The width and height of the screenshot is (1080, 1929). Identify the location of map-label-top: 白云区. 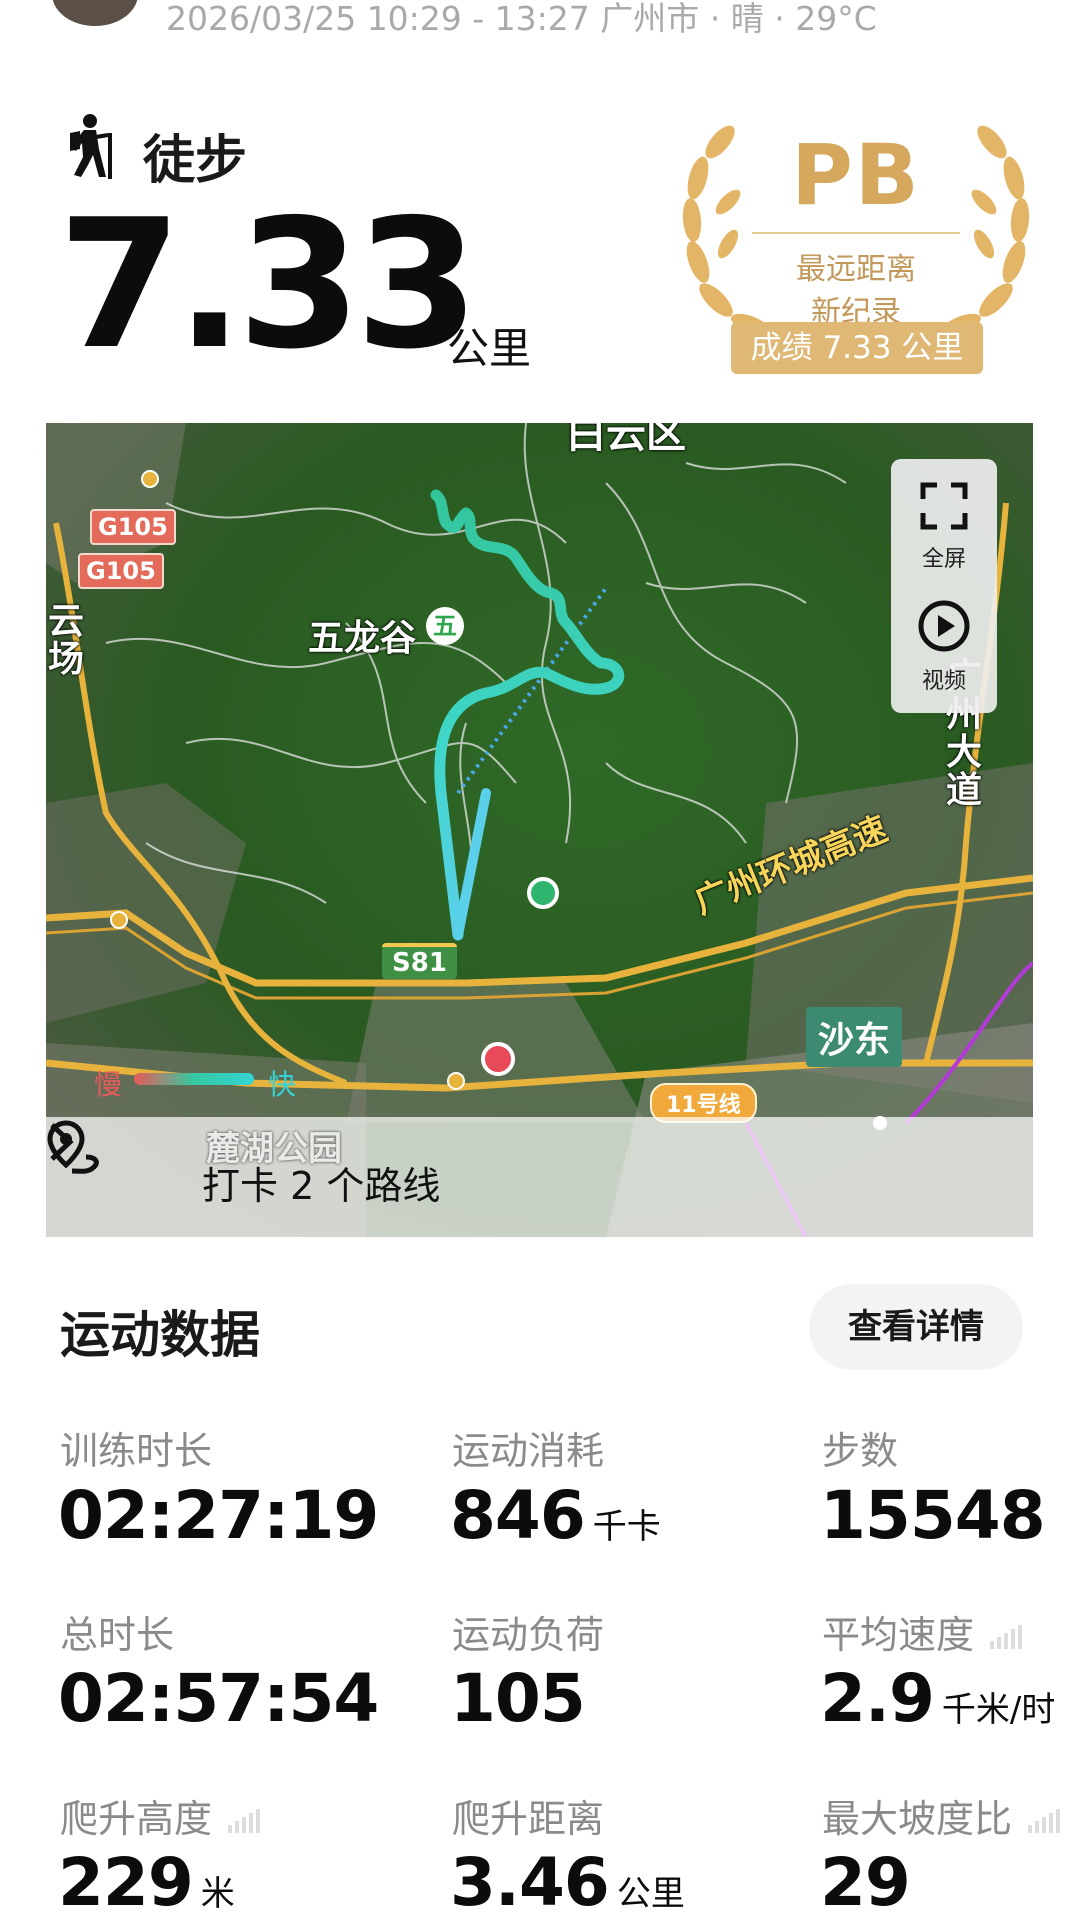
(626, 440).